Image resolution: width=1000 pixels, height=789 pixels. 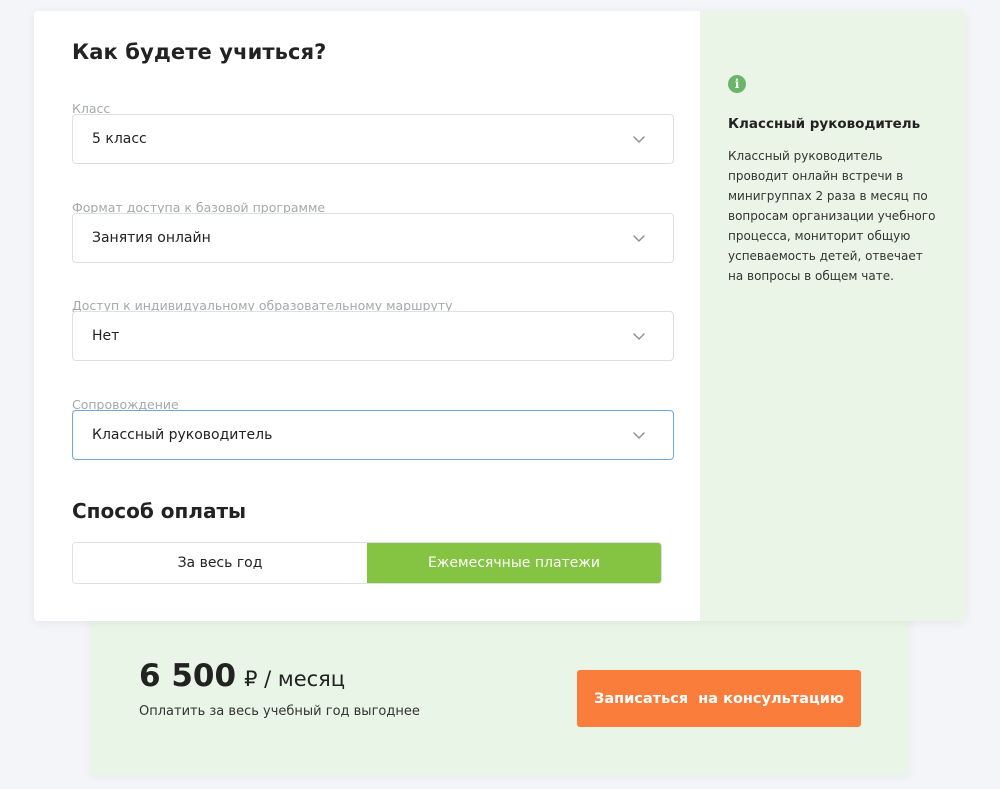 What do you see at coordinates (295, 679) in the screenshot?
I see `price-unit: ₽ / месяц` at bounding box center [295, 679].